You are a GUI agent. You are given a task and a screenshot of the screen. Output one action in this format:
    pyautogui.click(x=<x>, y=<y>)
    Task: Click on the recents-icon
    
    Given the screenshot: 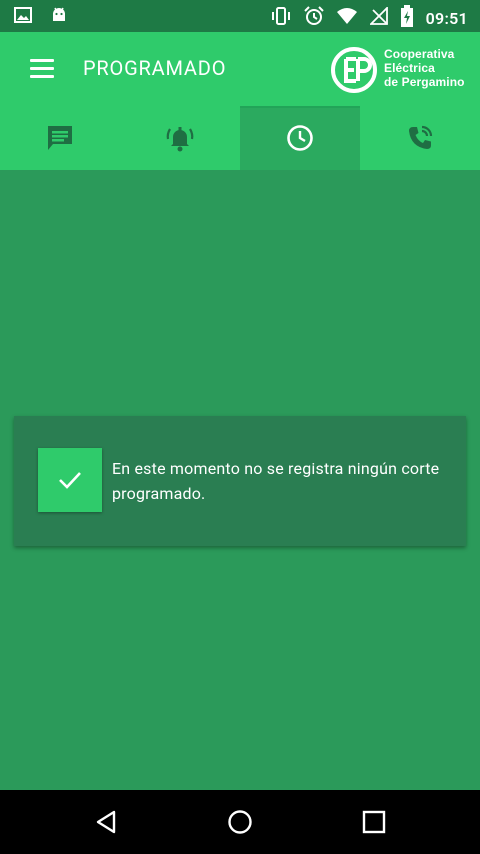 What is the action you would take?
    pyautogui.click(x=374, y=822)
    